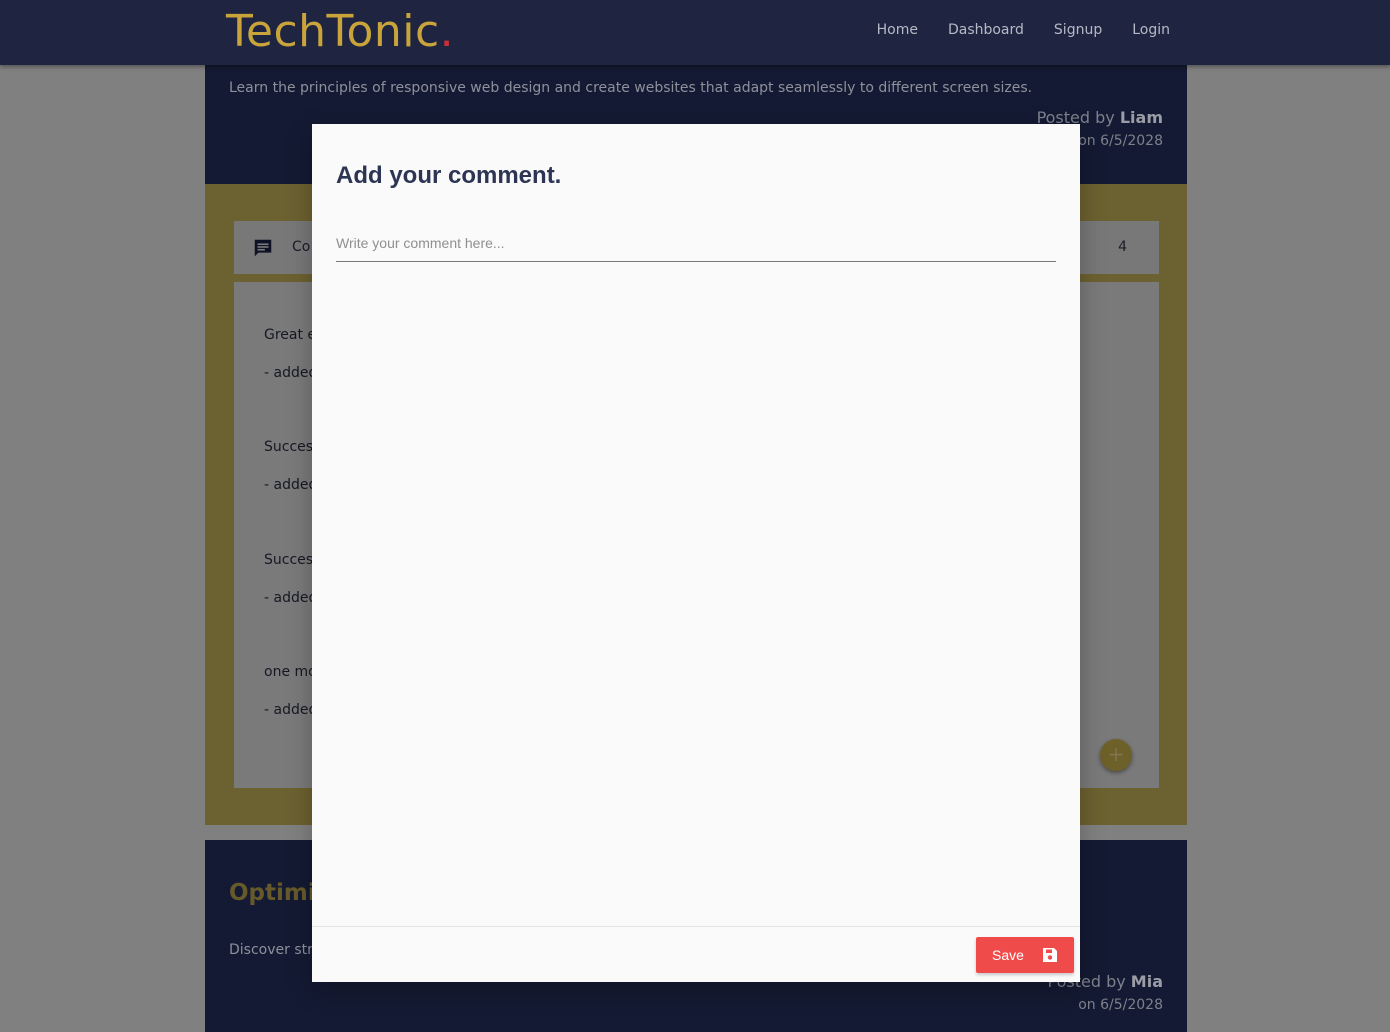  Describe the element at coordinates (272, 893) in the screenshot. I see `post-title: Optimi` at that location.